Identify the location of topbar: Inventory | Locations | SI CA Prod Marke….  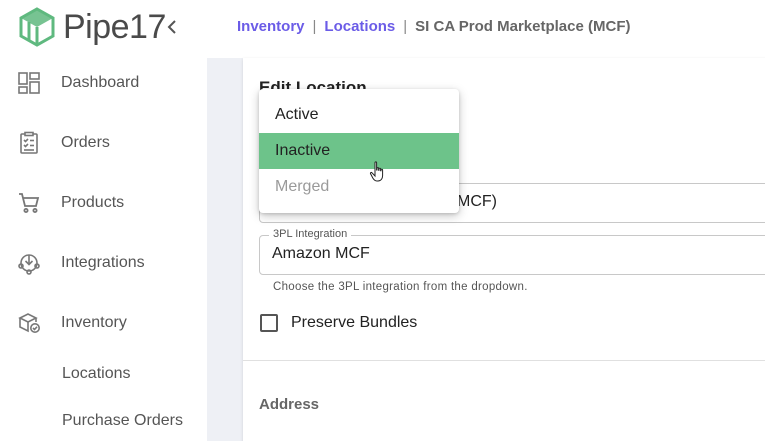
(486, 29).